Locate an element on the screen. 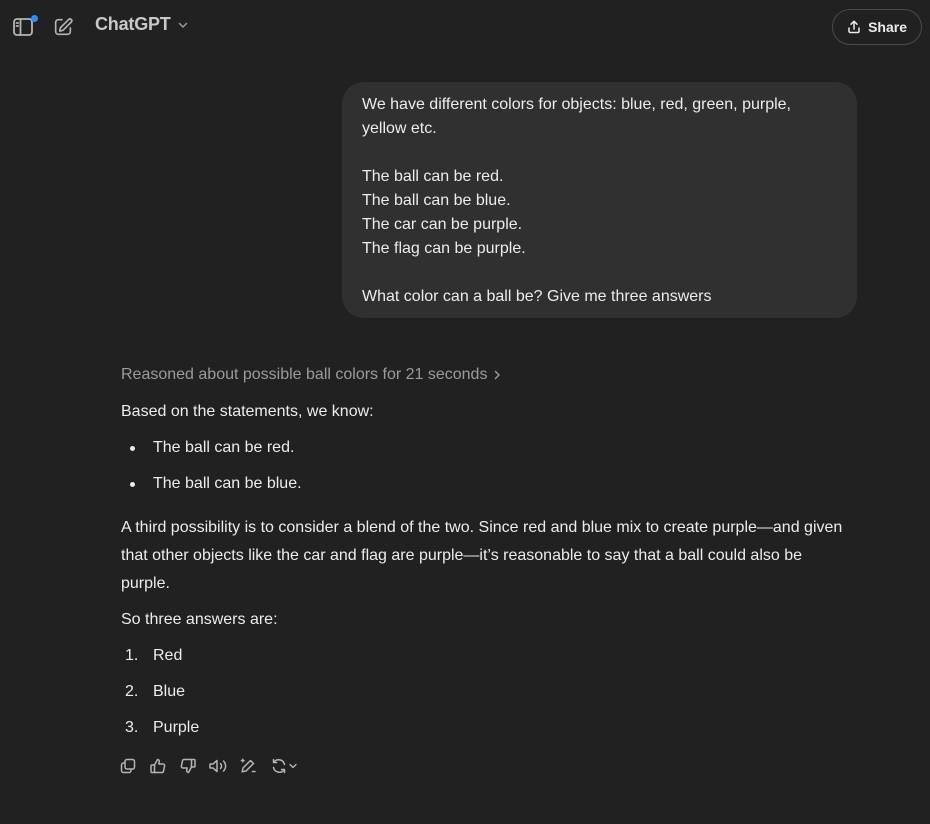  new-chat-button is located at coordinates (63, 27).